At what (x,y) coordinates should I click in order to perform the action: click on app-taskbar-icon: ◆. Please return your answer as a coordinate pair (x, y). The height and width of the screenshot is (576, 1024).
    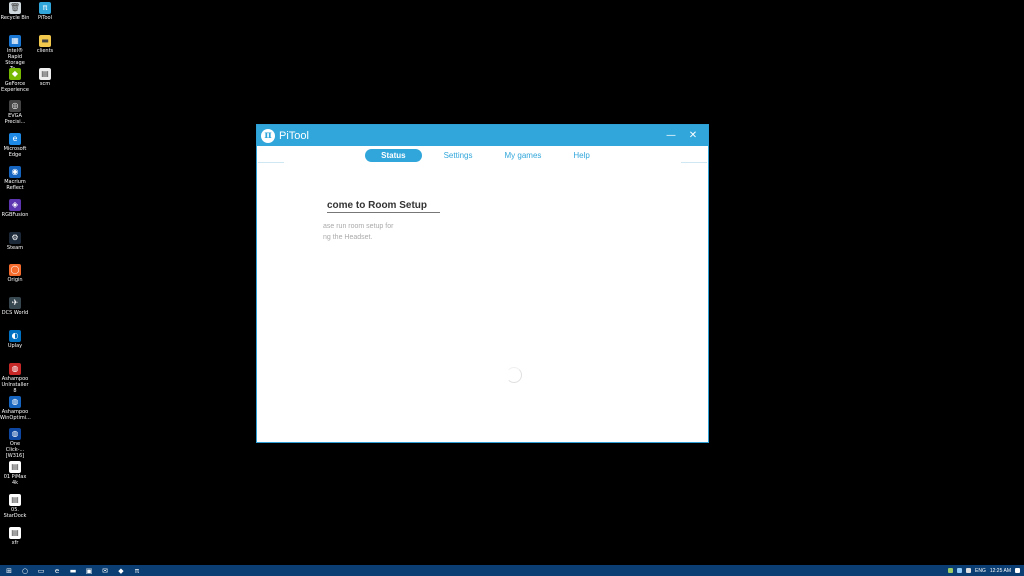
    Looking at the image, I should click on (121, 570).